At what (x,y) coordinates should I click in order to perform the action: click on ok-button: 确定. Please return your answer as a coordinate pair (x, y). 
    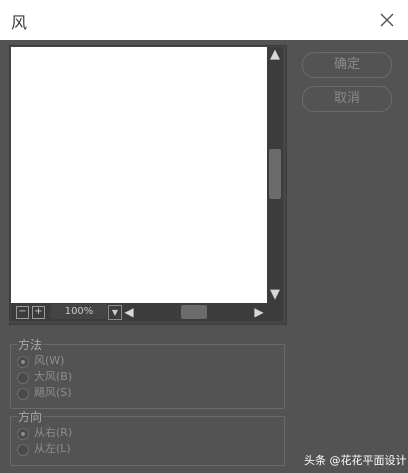
    Looking at the image, I should click on (347, 65).